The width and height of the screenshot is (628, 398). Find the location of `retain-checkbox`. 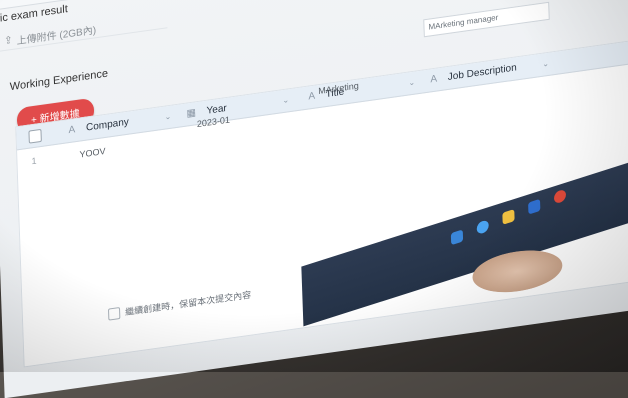

retain-checkbox is located at coordinates (114, 313).